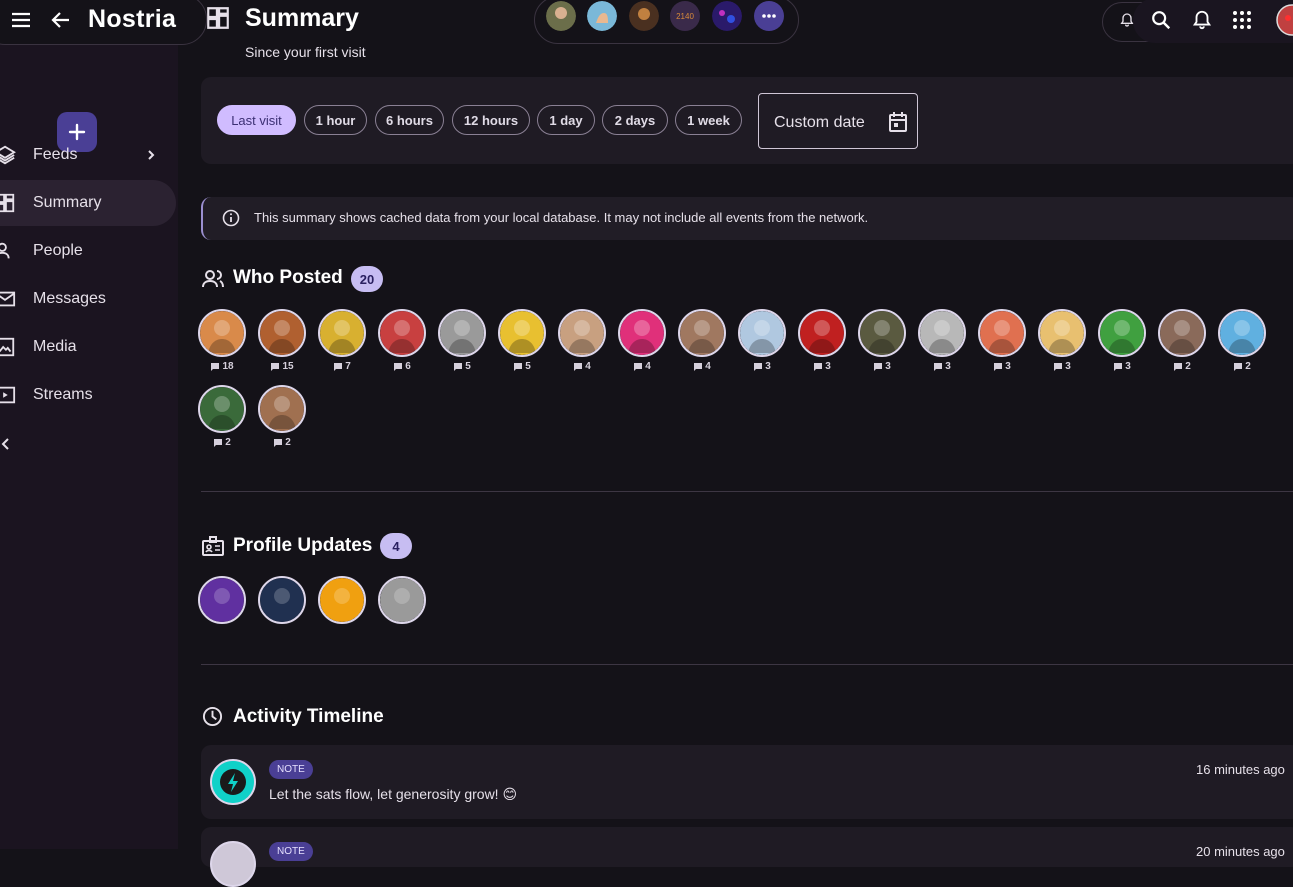 This screenshot has height=887, width=1293. What do you see at coordinates (342, 366) in the screenshot?
I see `poster-post-count: 7` at bounding box center [342, 366].